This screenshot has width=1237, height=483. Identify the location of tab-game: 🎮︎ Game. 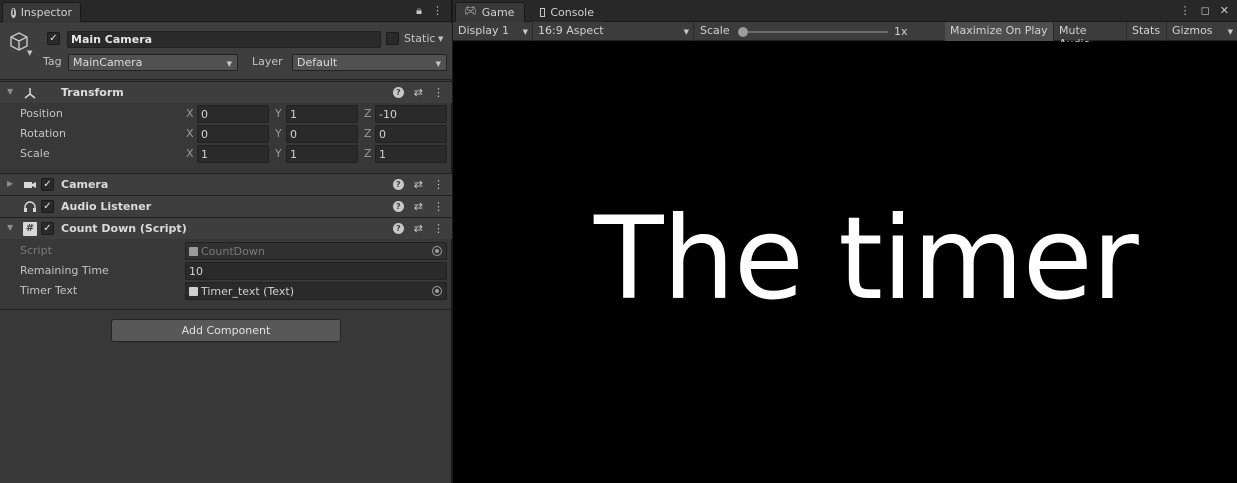
(490, 12).